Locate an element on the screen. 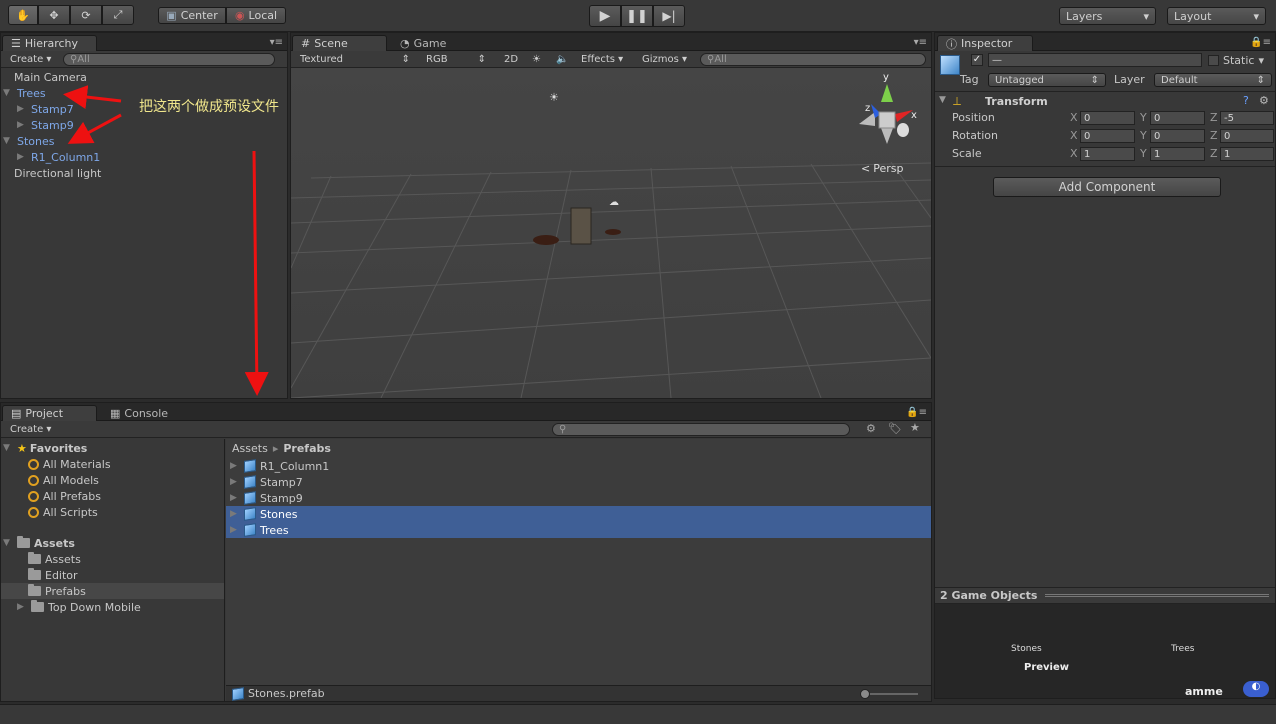 Image resolution: width=1276 pixels, height=724 pixels. rotation-y-field: 0 is located at coordinates (1177, 136).